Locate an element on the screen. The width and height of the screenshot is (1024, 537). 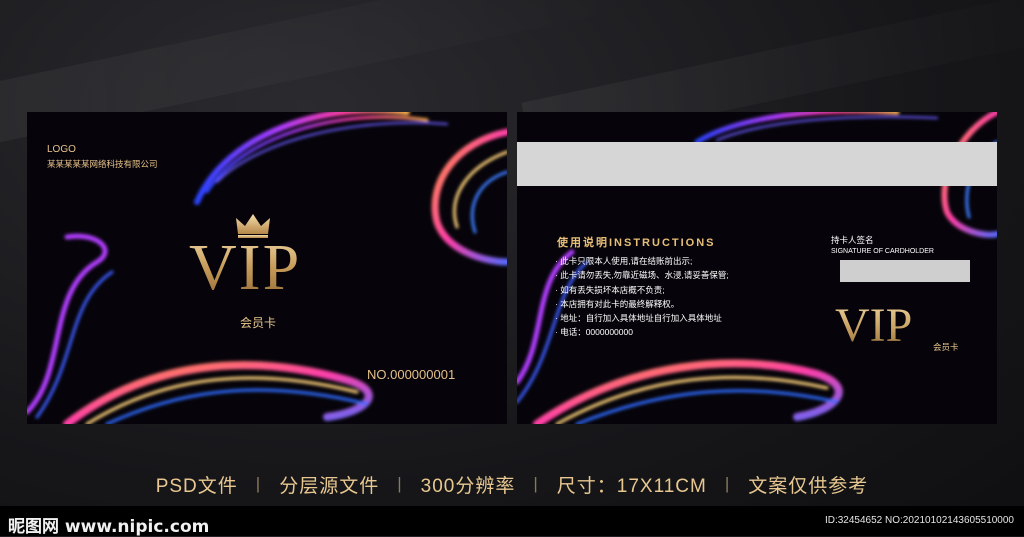
image-id-text: ID:32454652 NO:20210102143605510000 is located at coordinates (919, 520).